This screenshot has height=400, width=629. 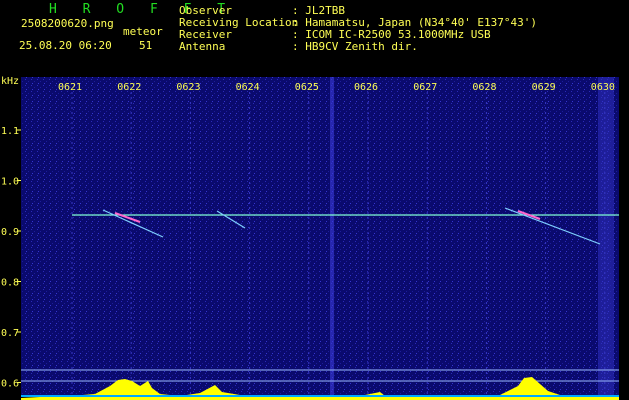 I want to click on x-tick-label: 0623, so click(x=188, y=87).